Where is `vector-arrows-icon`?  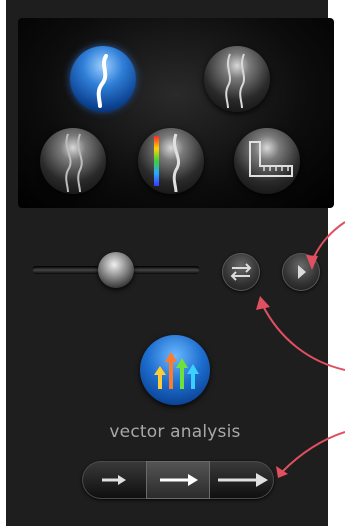 vector-arrows-icon is located at coordinates (176, 370).